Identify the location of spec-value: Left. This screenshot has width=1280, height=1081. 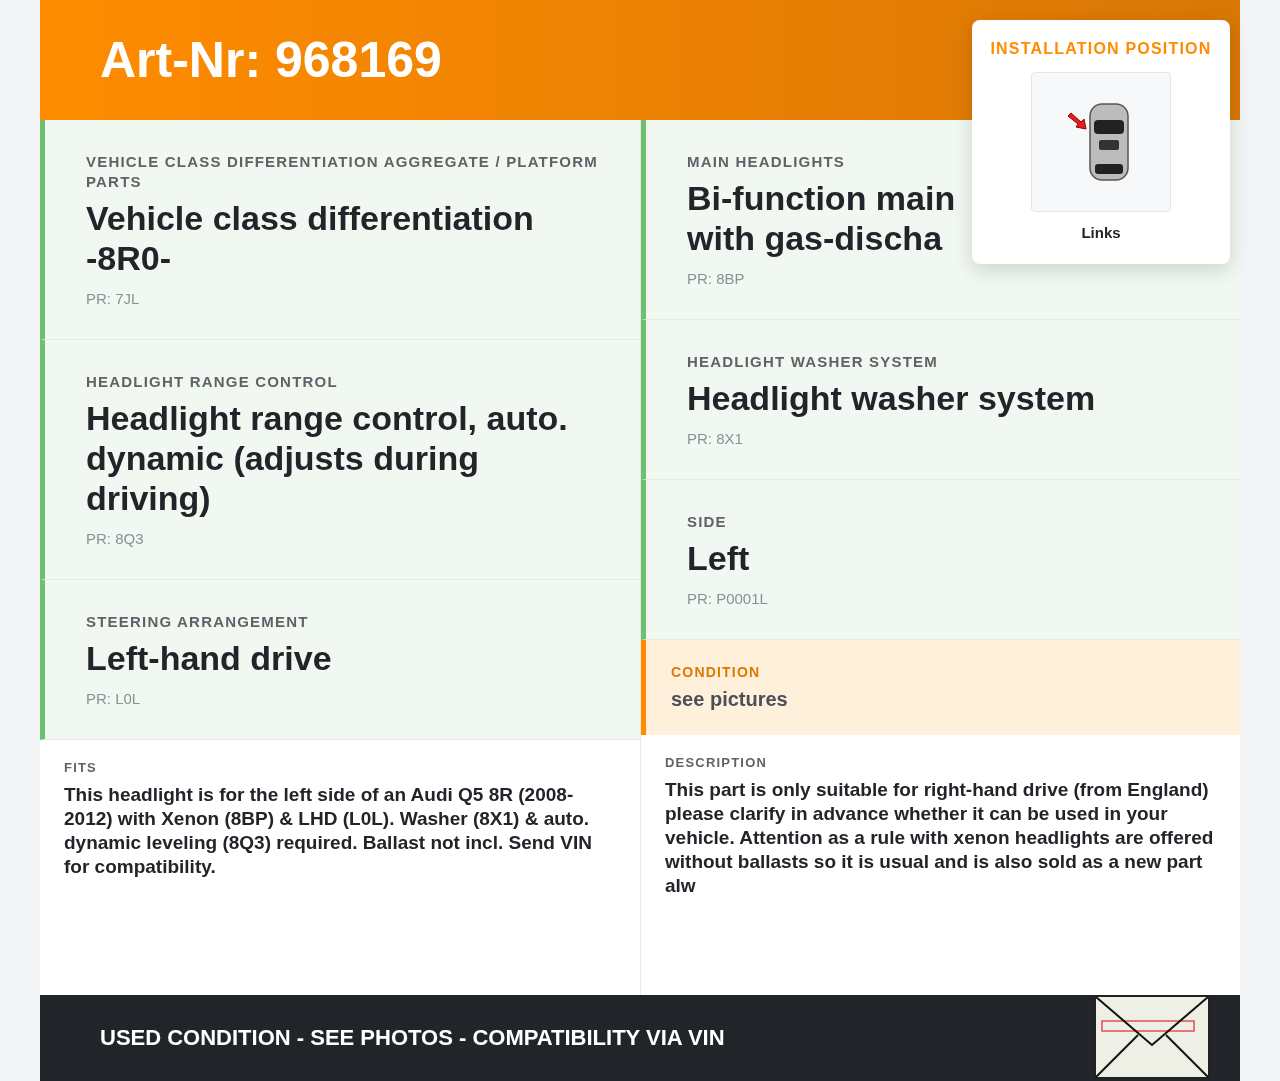
(719, 558).